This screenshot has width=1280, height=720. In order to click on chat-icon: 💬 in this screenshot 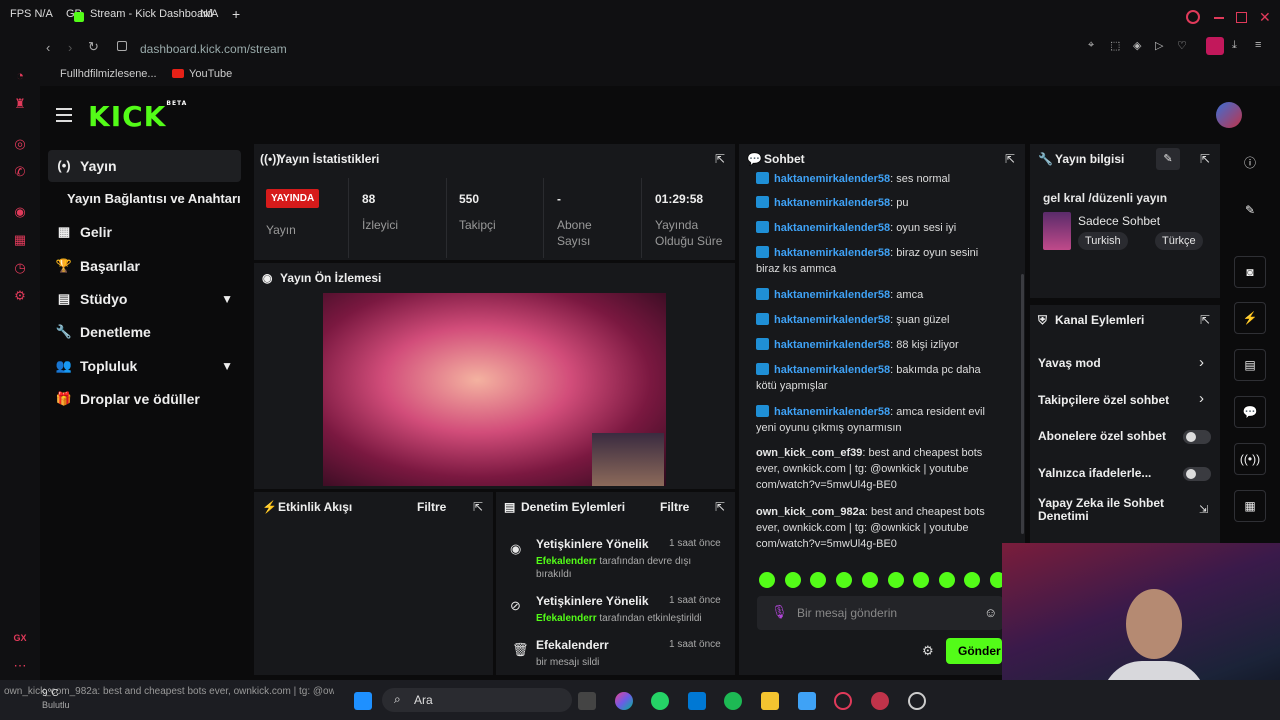, I will do `click(1250, 412)`.